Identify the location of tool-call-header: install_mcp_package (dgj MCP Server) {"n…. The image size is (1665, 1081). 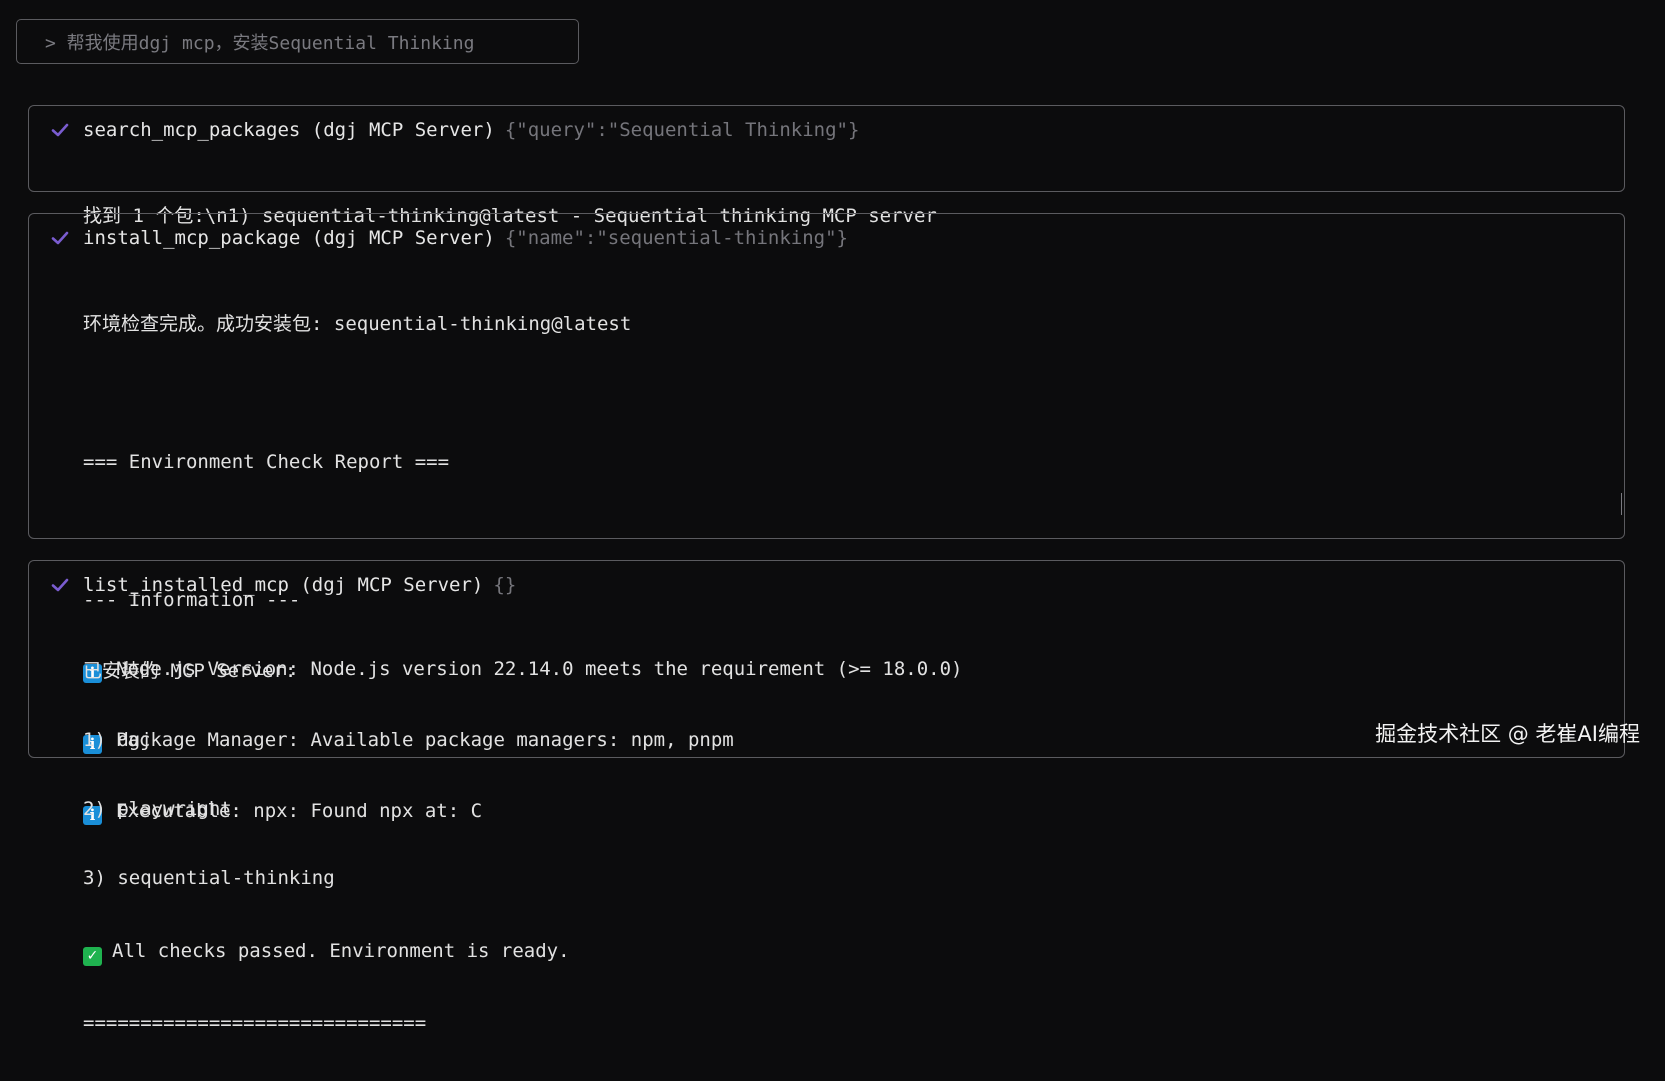
(448, 238).